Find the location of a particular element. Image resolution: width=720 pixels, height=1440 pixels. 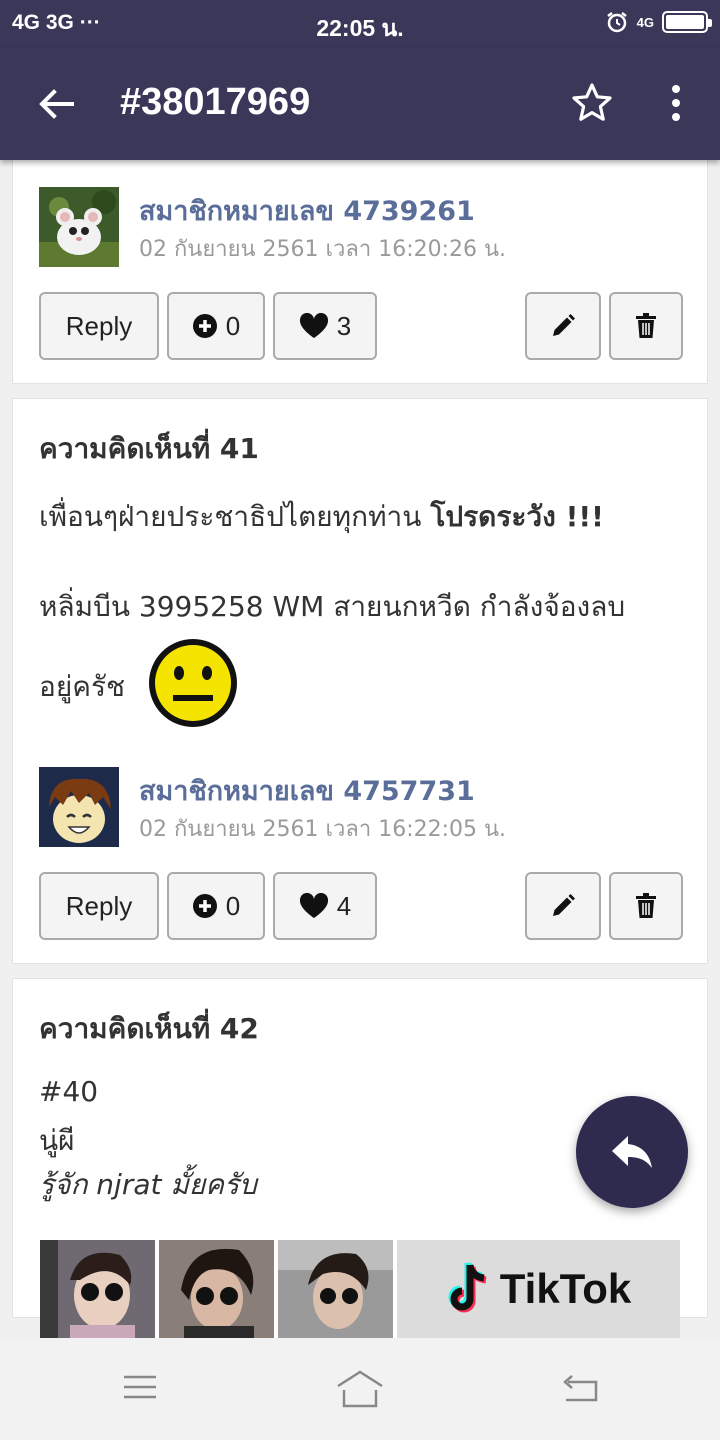

star-icon is located at coordinates (592, 103).